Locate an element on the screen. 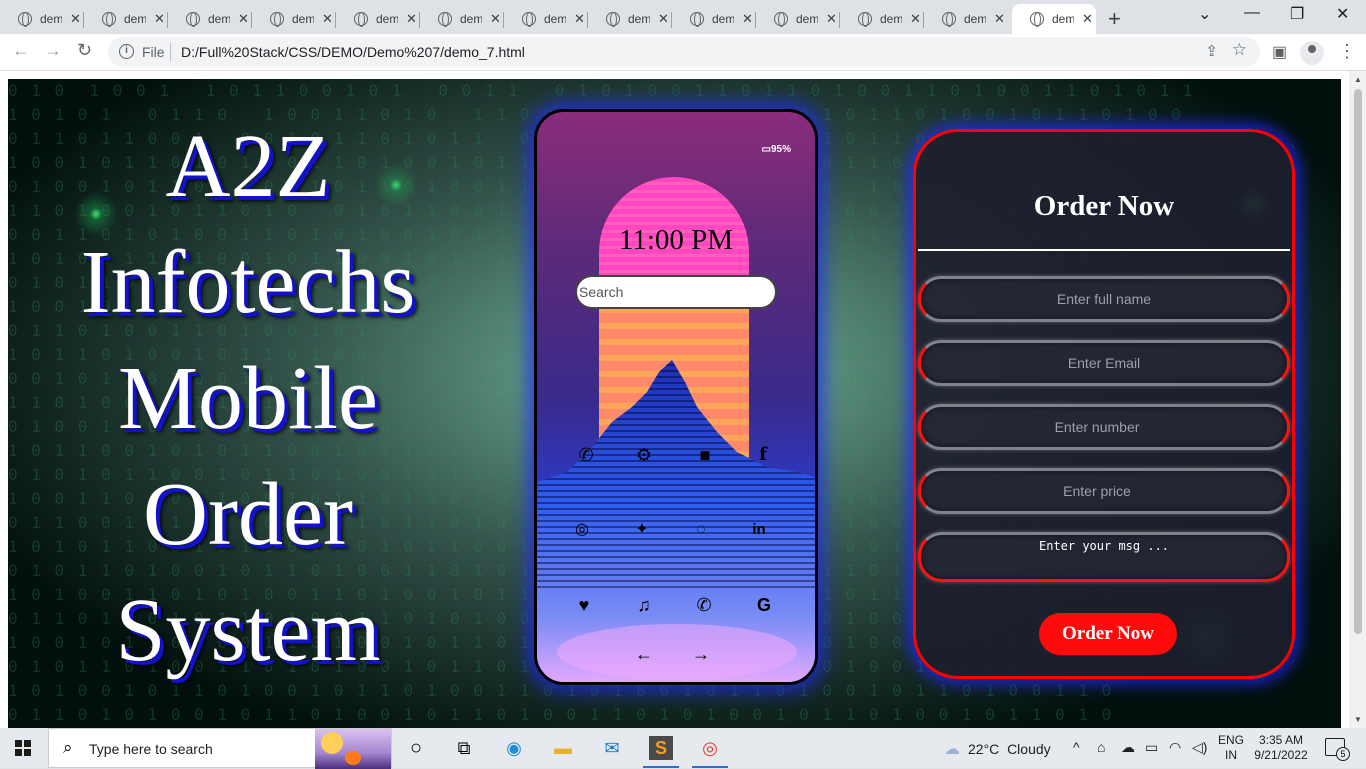 This screenshot has height=769, width=1366. twitter-icon: ✦ is located at coordinates (642, 530).